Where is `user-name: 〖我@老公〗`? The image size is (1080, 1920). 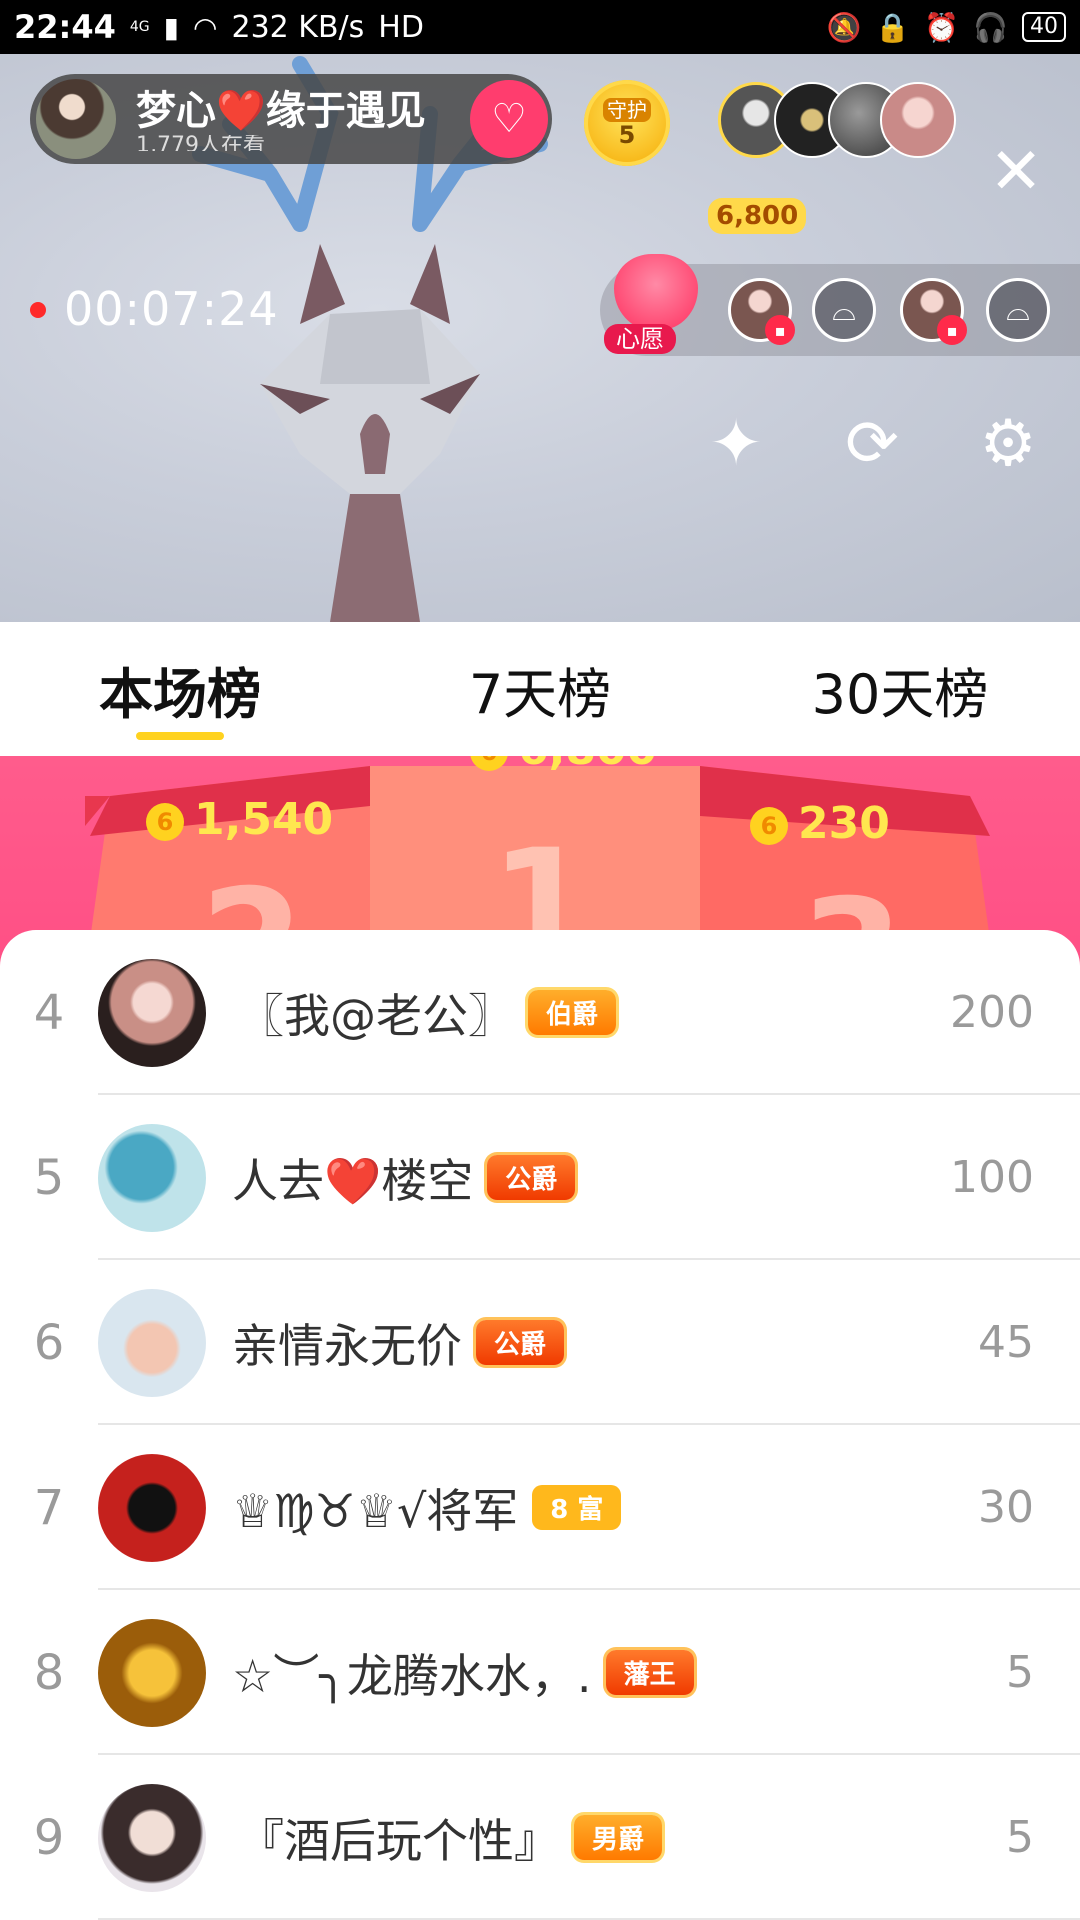 user-name: 〖我@老公〗 is located at coordinates (376, 1015).